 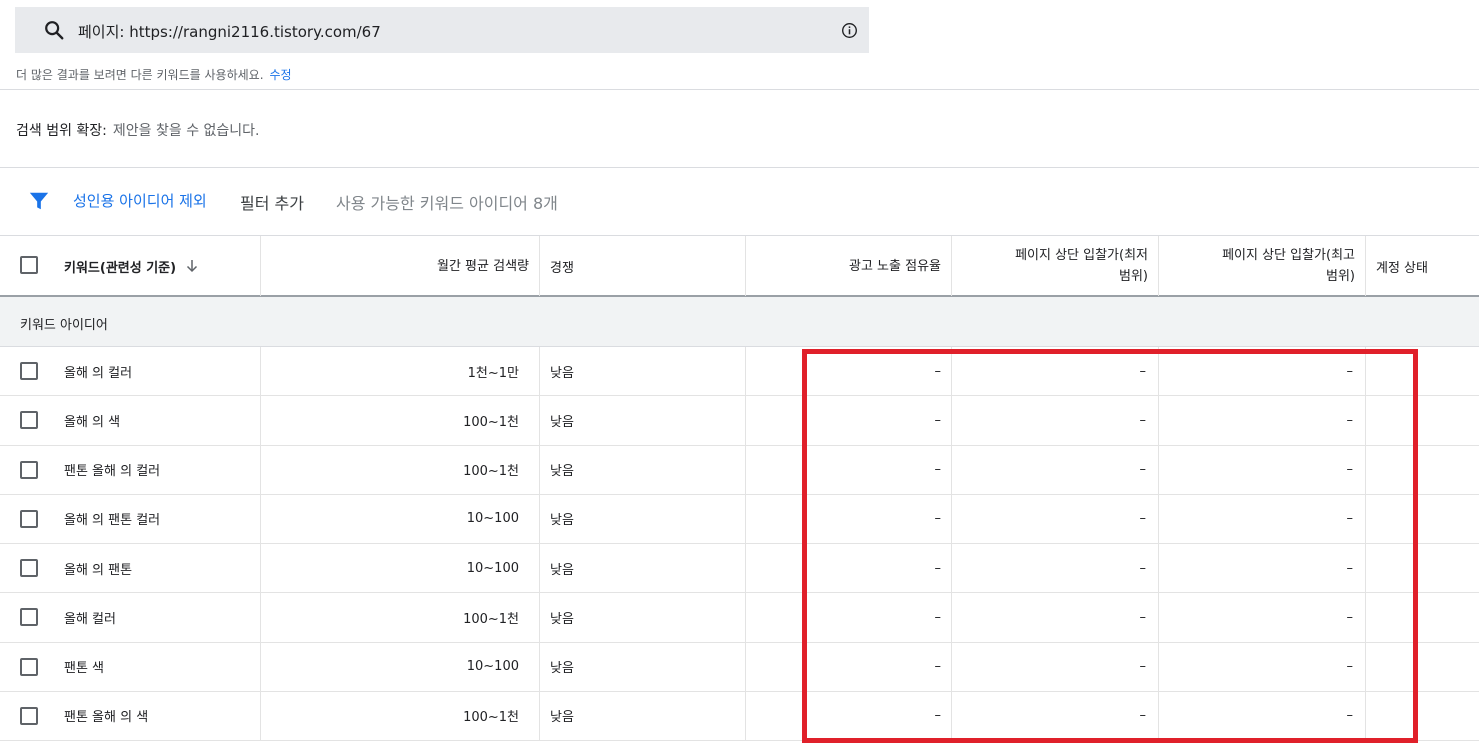 I want to click on table-row: 올해 의 색 100~1천 낮음 – – –, so click(x=739, y=421).